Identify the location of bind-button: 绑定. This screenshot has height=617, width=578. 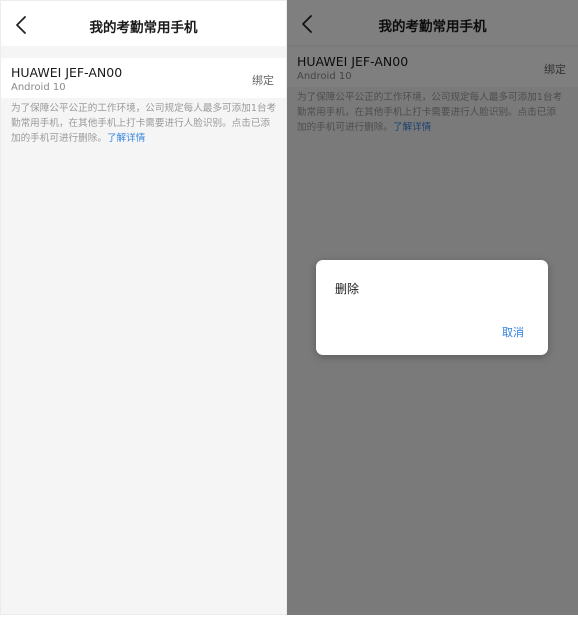
(263, 80).